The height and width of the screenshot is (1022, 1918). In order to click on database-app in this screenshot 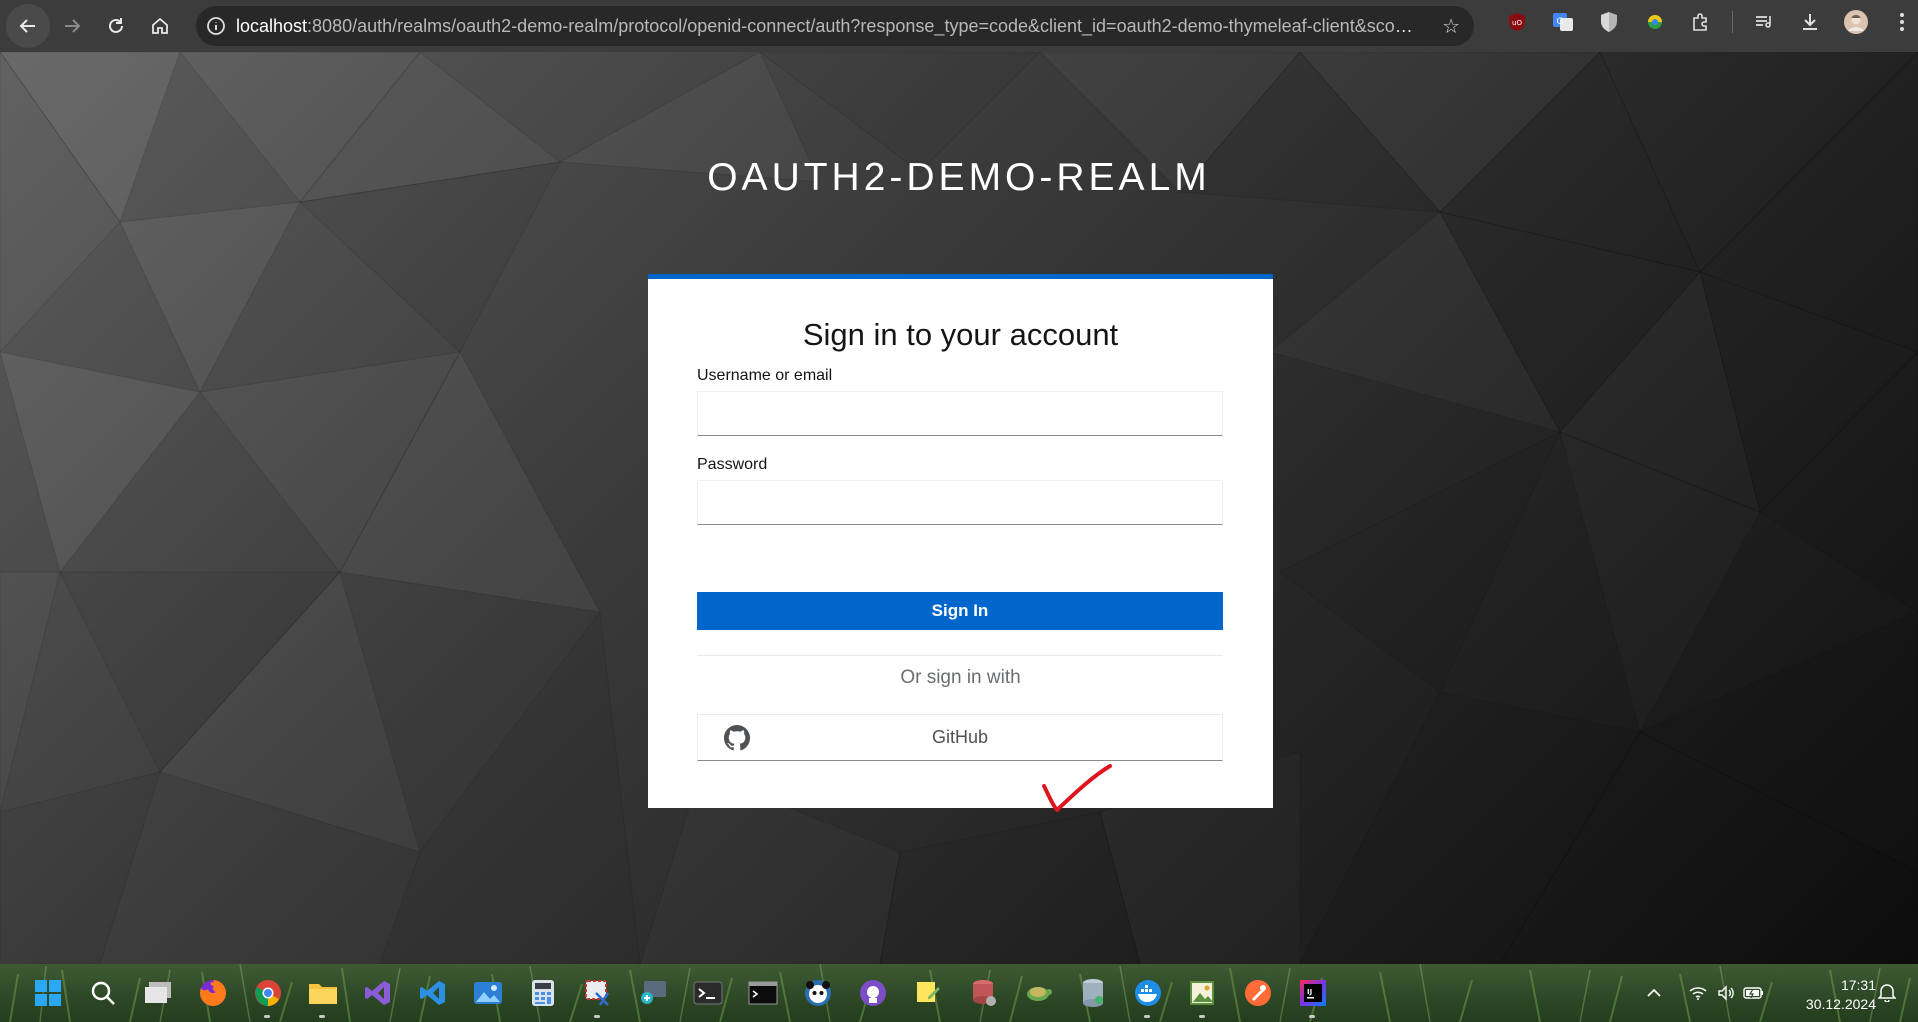, I will do `click(982, 993)`.